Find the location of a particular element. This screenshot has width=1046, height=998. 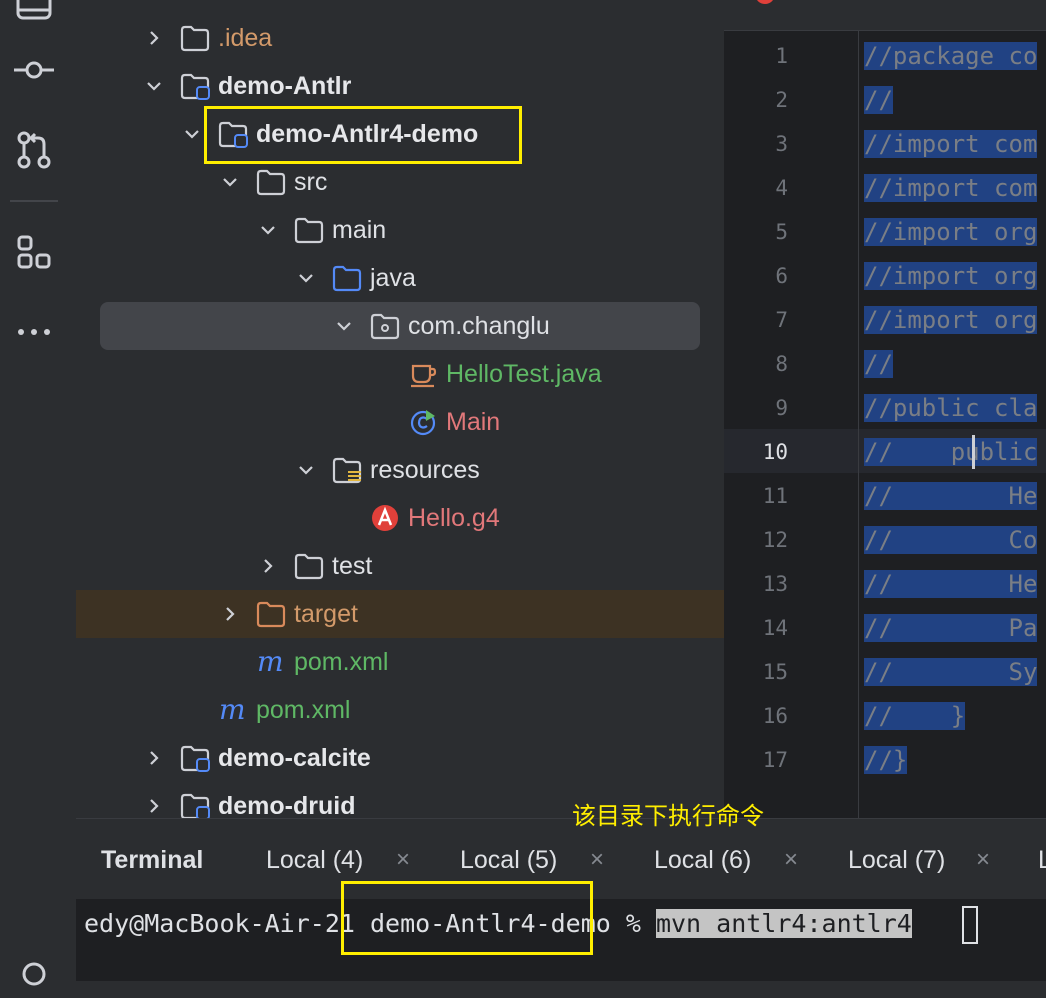

tree-item-label: src is located at coordinates (311, 182).